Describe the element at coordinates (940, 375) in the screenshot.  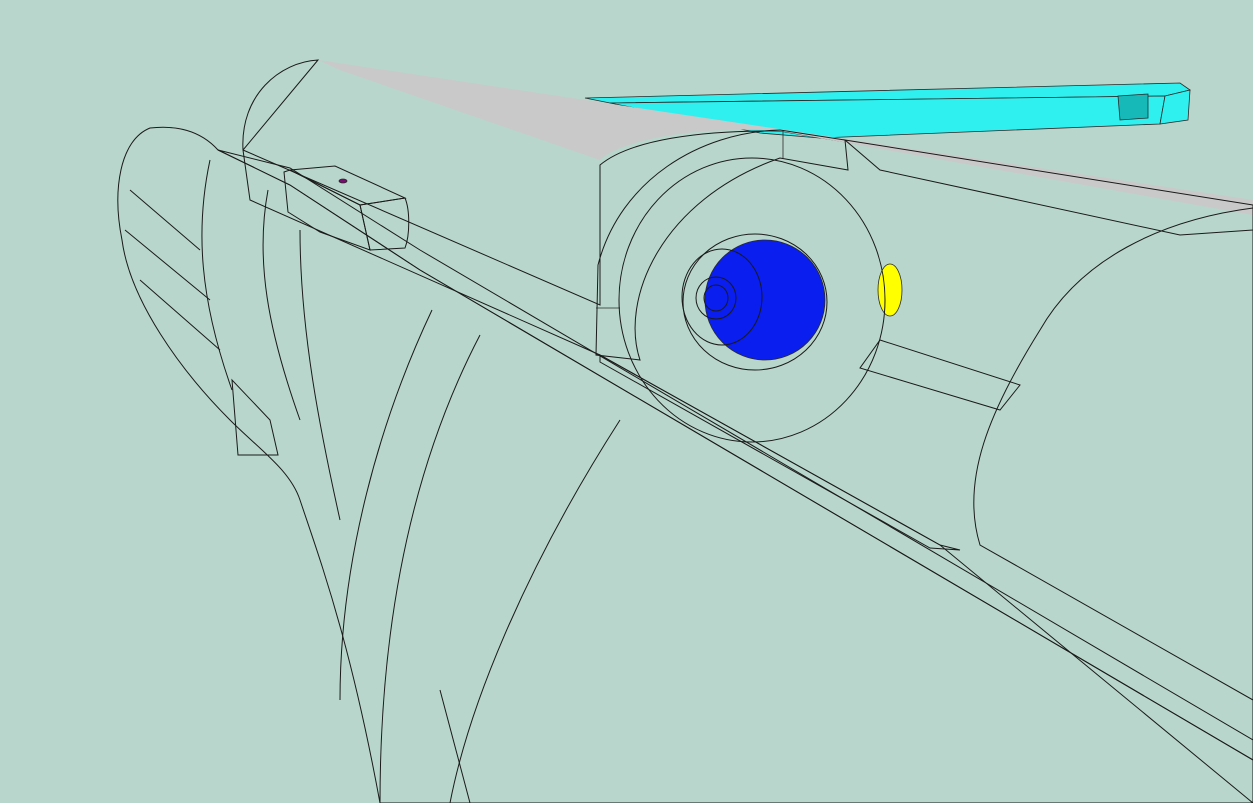
I see `barrel-lower-rod` at that location.